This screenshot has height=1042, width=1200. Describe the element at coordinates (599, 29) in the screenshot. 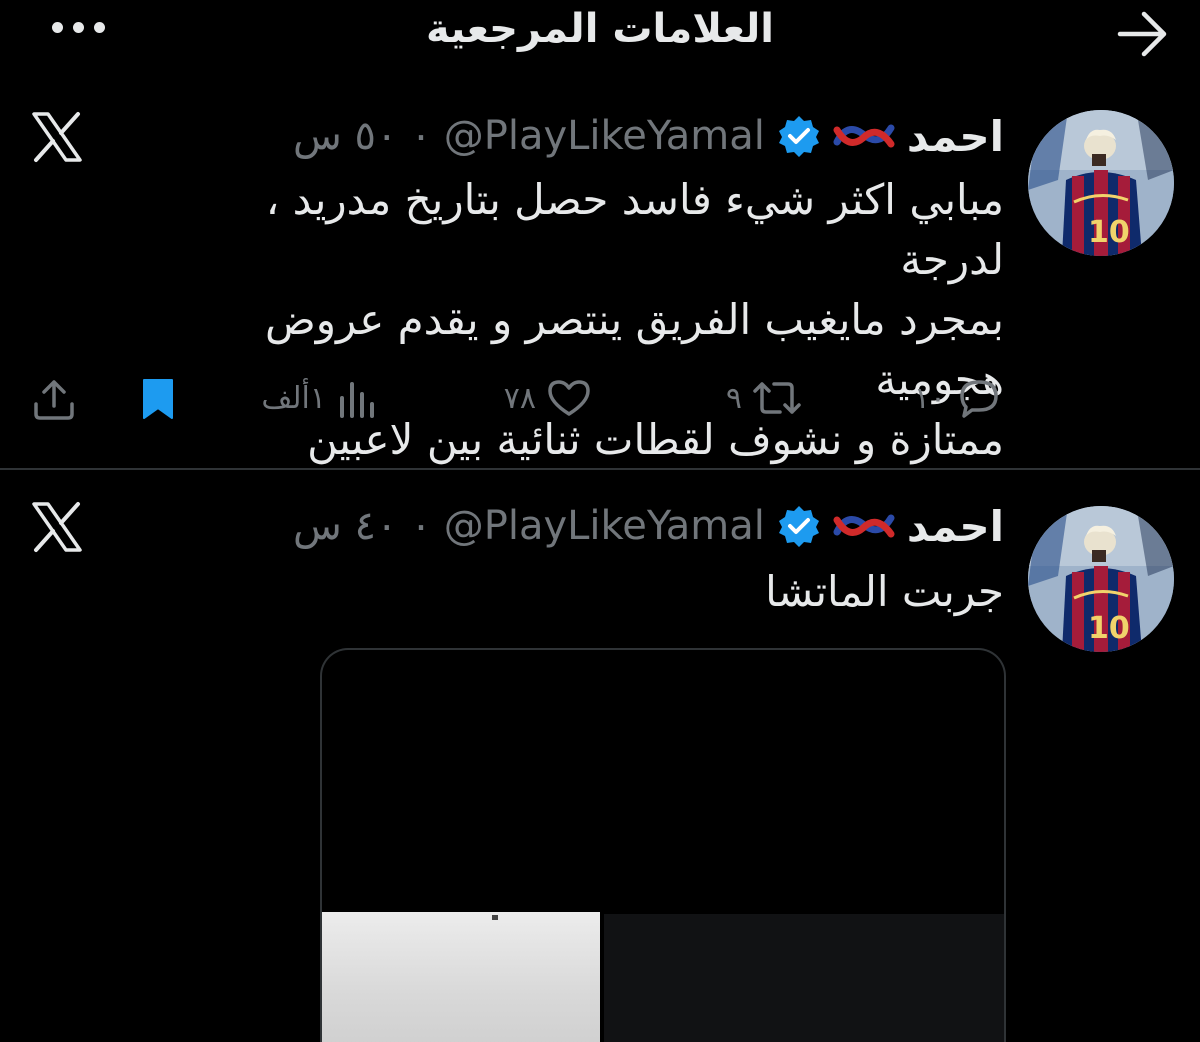

I see `page-title: العلامات المرجعية` at that location.